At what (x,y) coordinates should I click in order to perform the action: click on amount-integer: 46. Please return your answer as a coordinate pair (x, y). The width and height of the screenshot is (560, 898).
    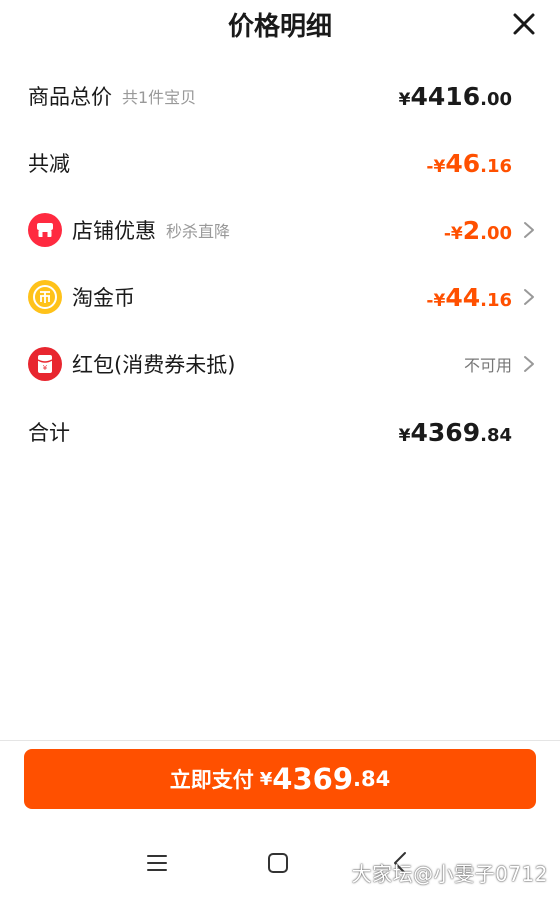
    Looking at the image, I should click on (463, 163).